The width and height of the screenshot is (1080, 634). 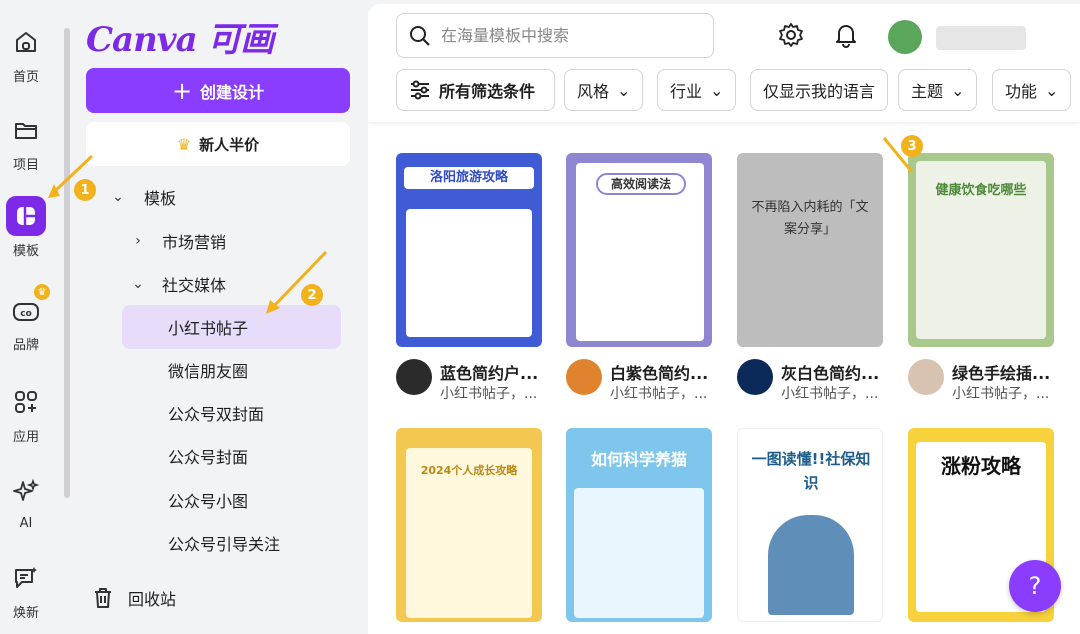 What do you see at coordinates (469, 525) in the screenshot?
I see `template-thumbnail: 2024个人成长攻略` at bounding box center [469, 525].